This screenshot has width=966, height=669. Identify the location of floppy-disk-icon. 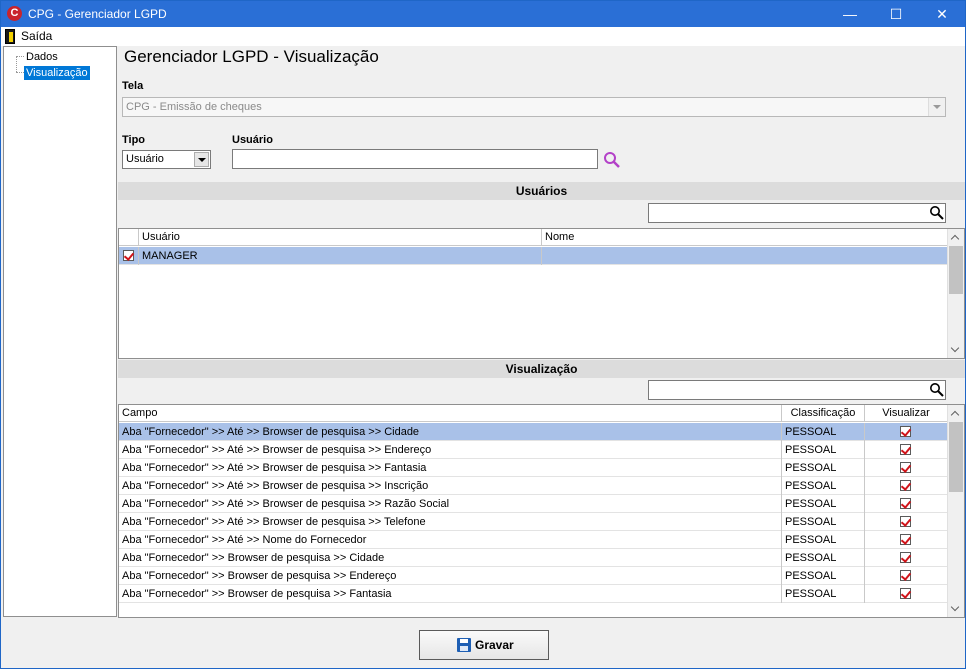
(464, 645).